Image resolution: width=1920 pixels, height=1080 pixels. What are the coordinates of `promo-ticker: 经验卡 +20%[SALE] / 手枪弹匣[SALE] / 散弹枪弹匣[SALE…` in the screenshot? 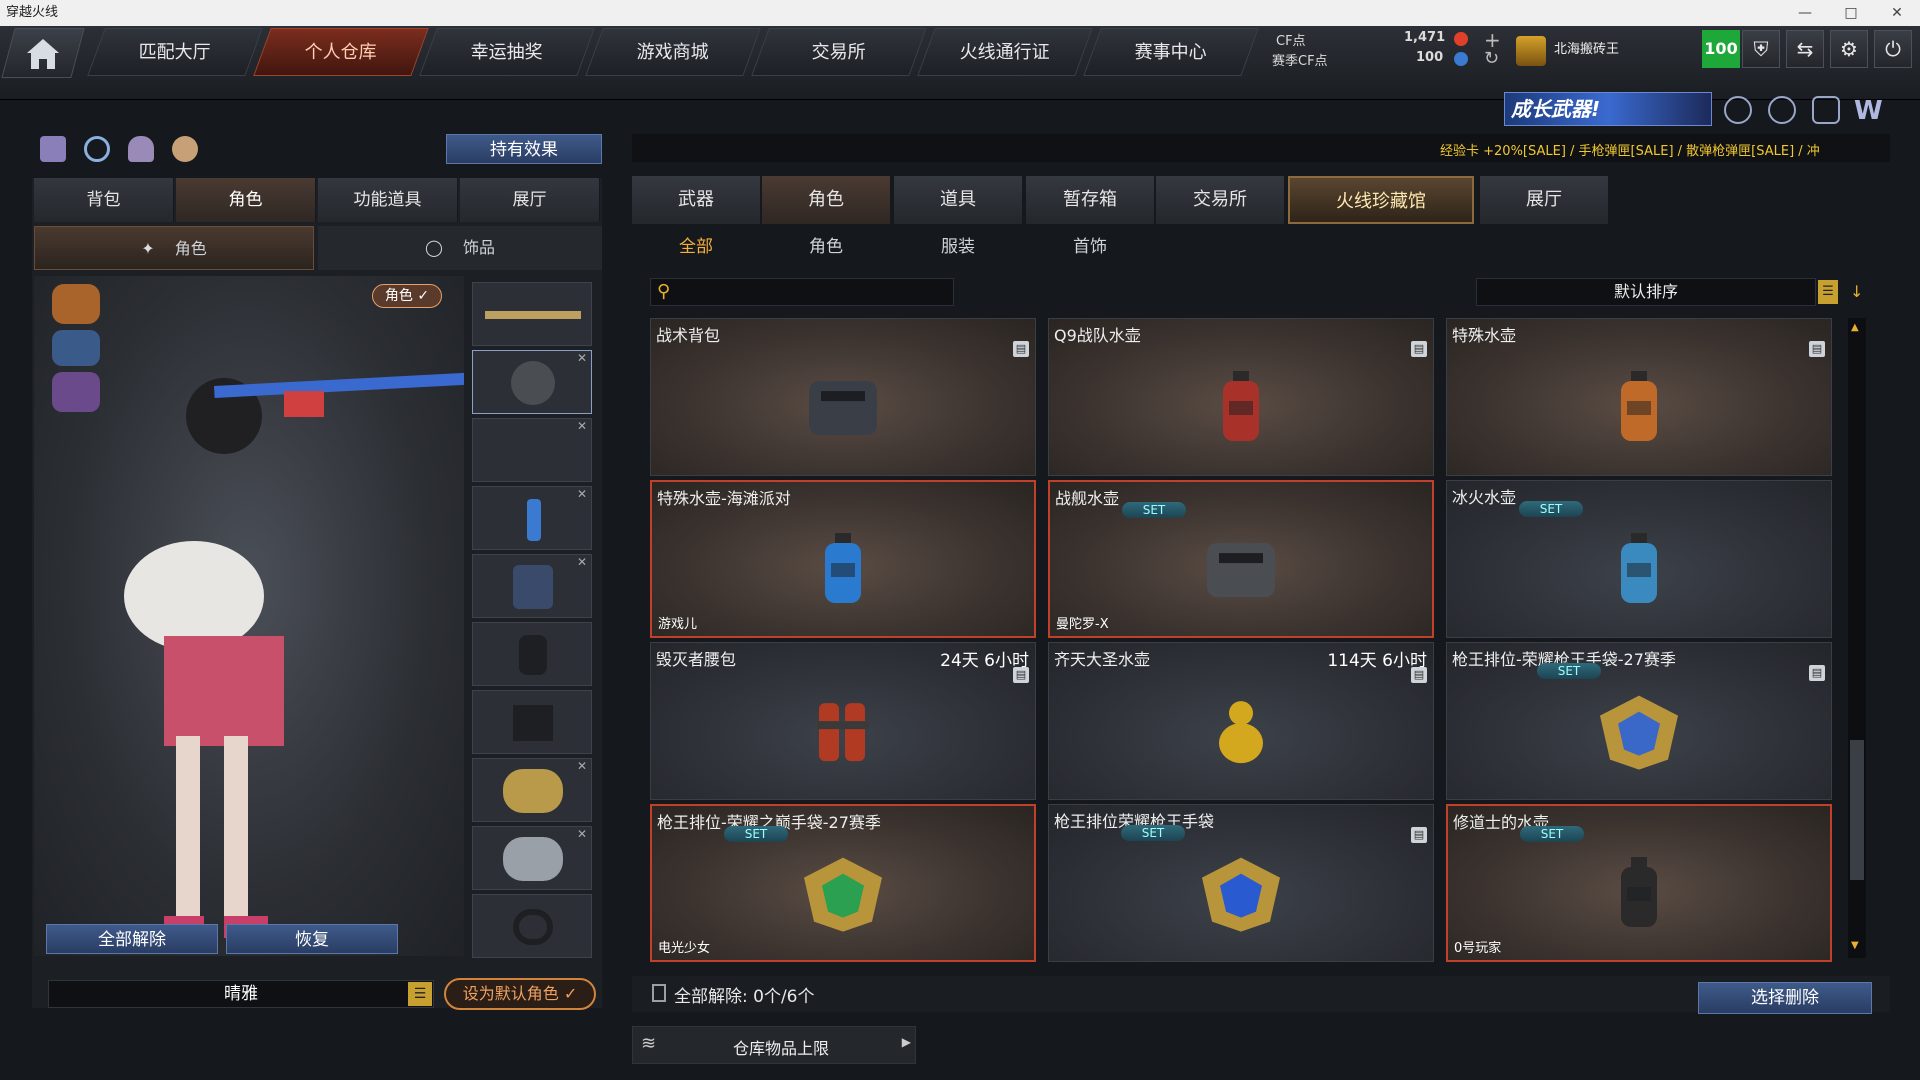 It's located at (1630, 149).